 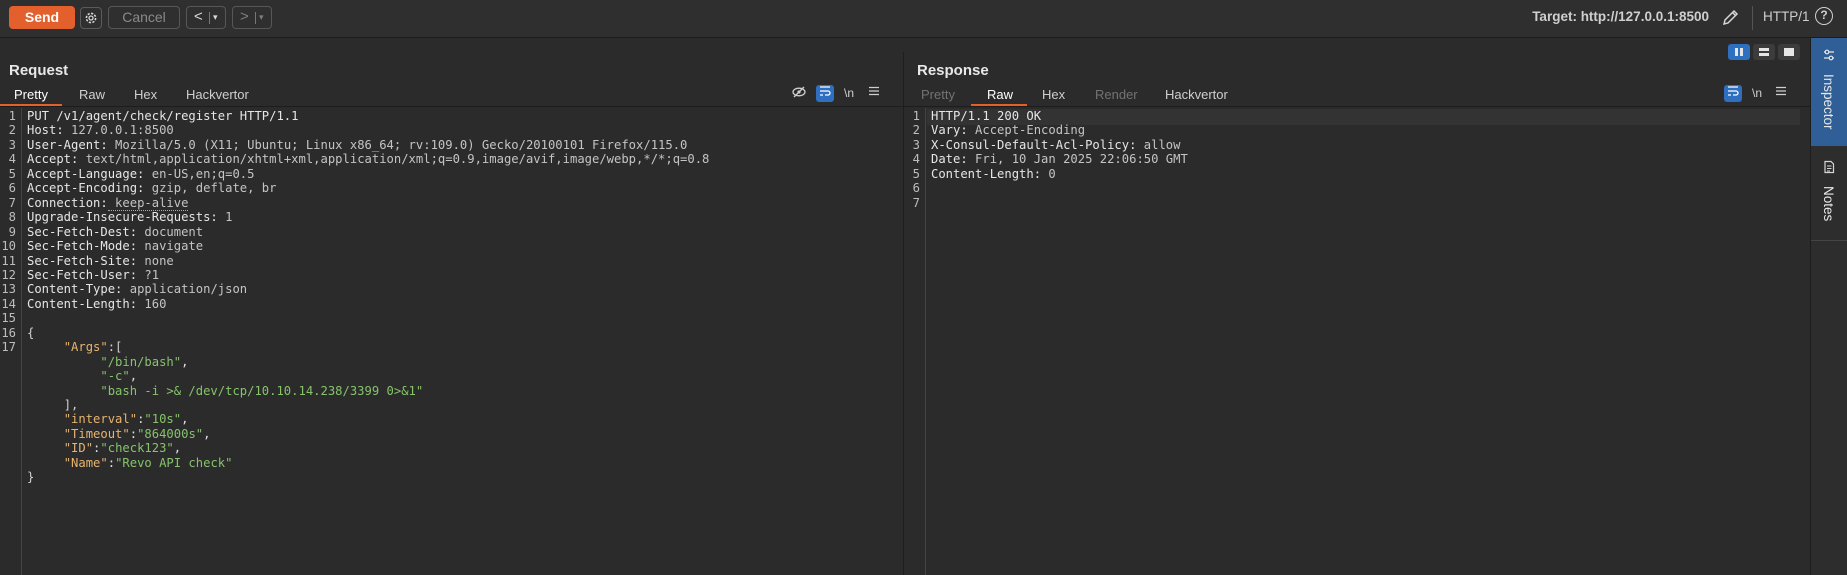 What do you see at coordinates (244, 16) in the screenshot?
I see `chevron-right-icon: >` at bounding box center [244, 16].